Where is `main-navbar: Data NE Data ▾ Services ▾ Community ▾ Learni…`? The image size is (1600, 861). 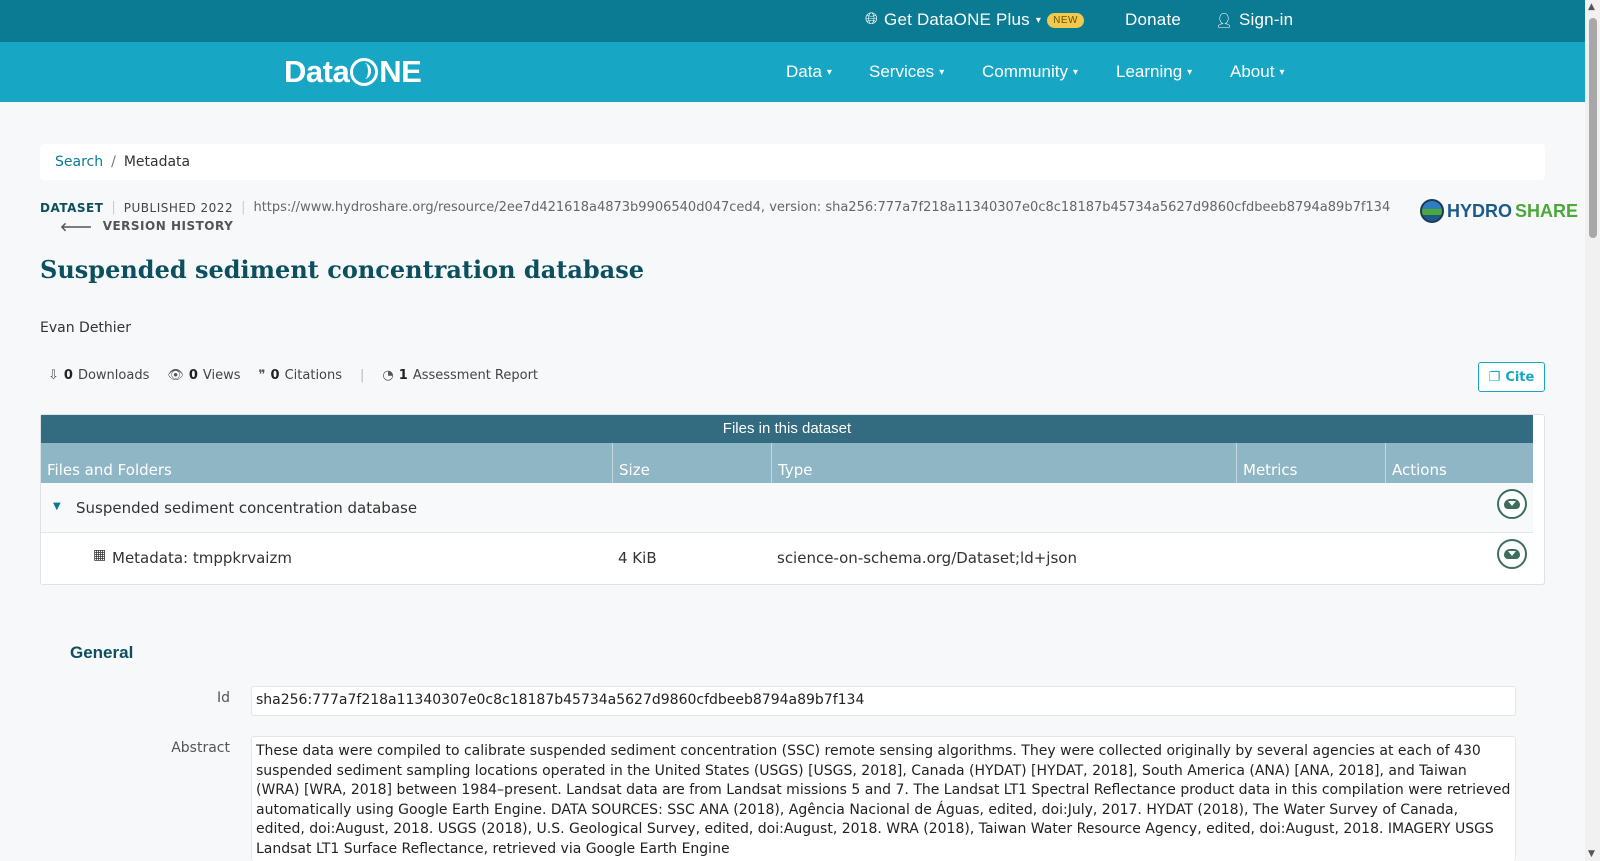
main-navbar: Data NE Data ▾ Services ▾ Community ▾ Learni… is located at coordinates (792, 72).